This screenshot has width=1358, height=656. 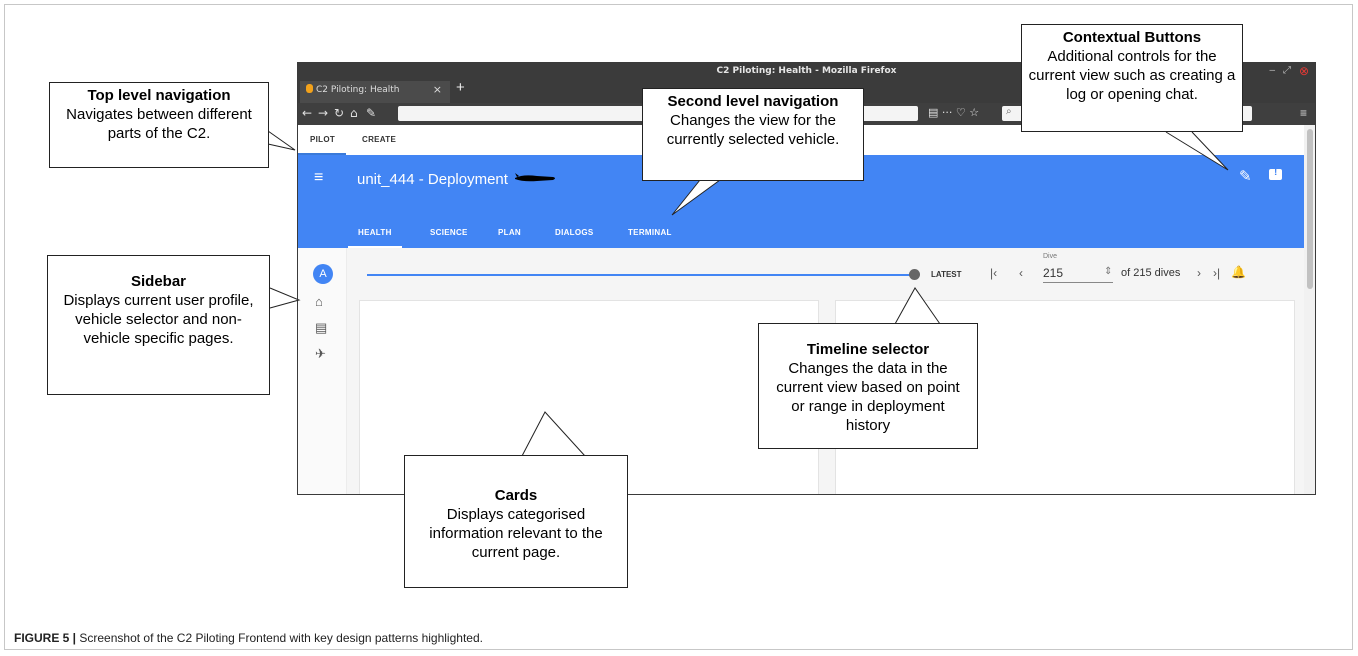 I want to click on window-close-icon: ⊗, so click(x=1304, y=71).